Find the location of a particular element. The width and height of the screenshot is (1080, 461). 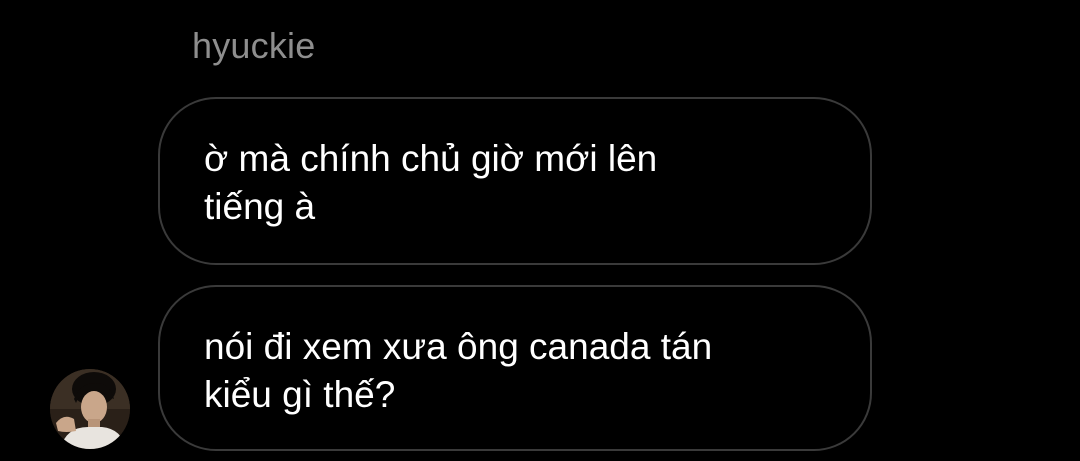

avatar is located at coordinates (90, 409).